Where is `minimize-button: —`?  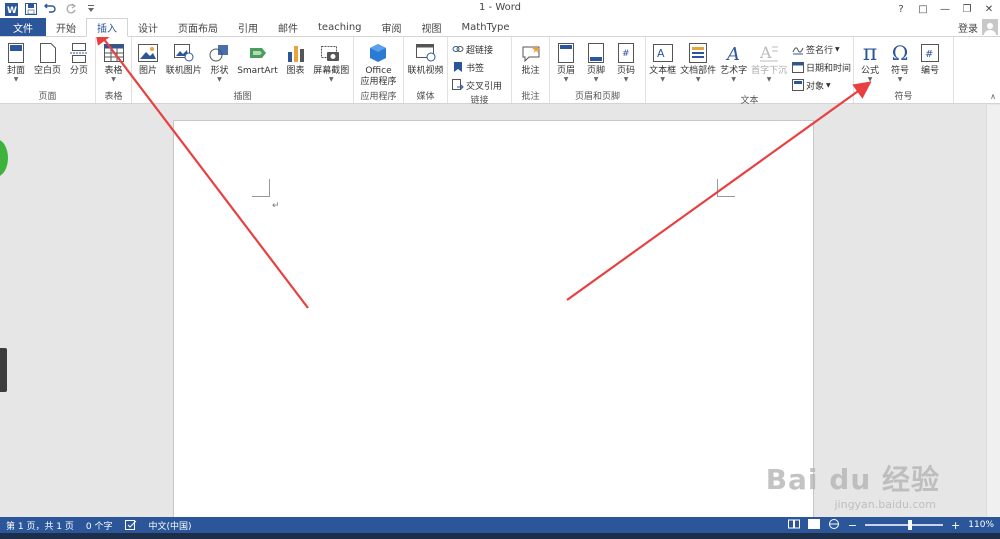 minimize-button: — is located at coordinates (945, 9).